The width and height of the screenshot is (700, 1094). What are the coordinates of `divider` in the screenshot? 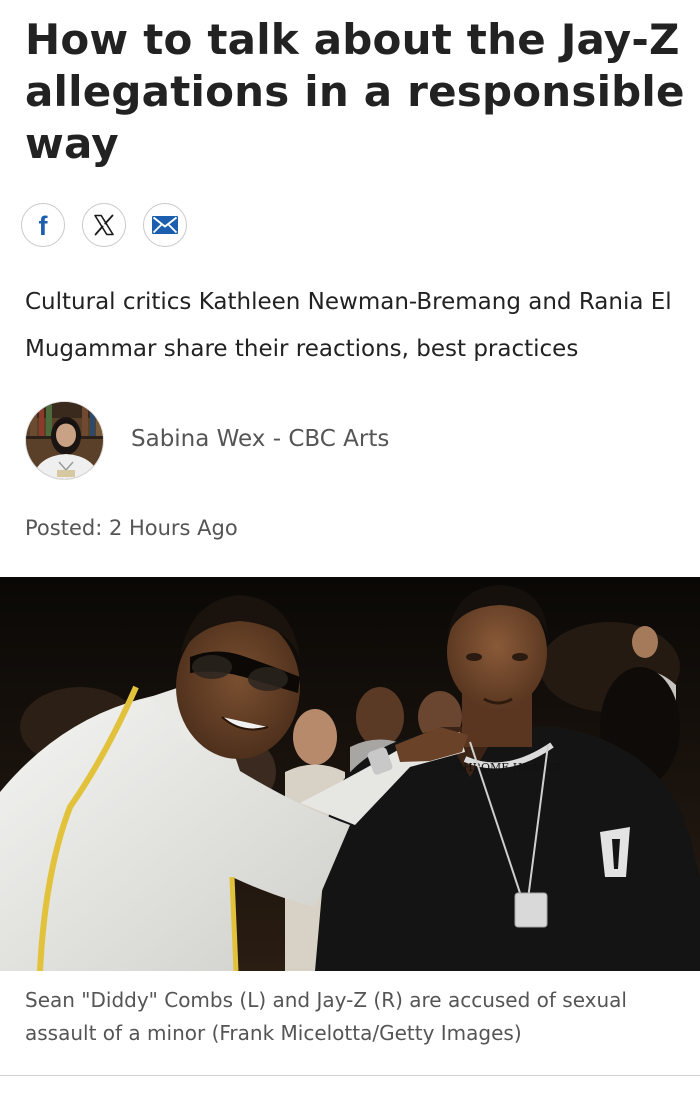 It's located at (350, 1075).